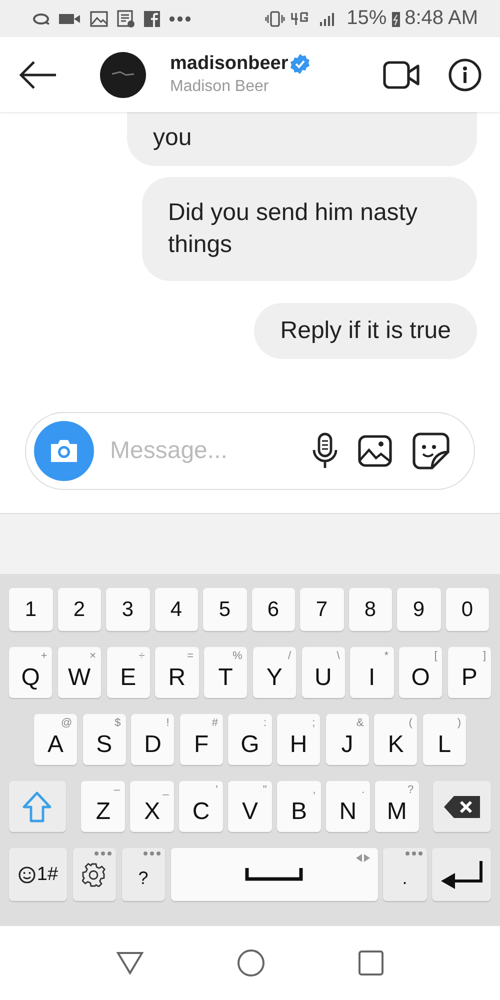 This screenshot has width=500, height=1000. I want to click on key-hint: –, so click(117, 790).